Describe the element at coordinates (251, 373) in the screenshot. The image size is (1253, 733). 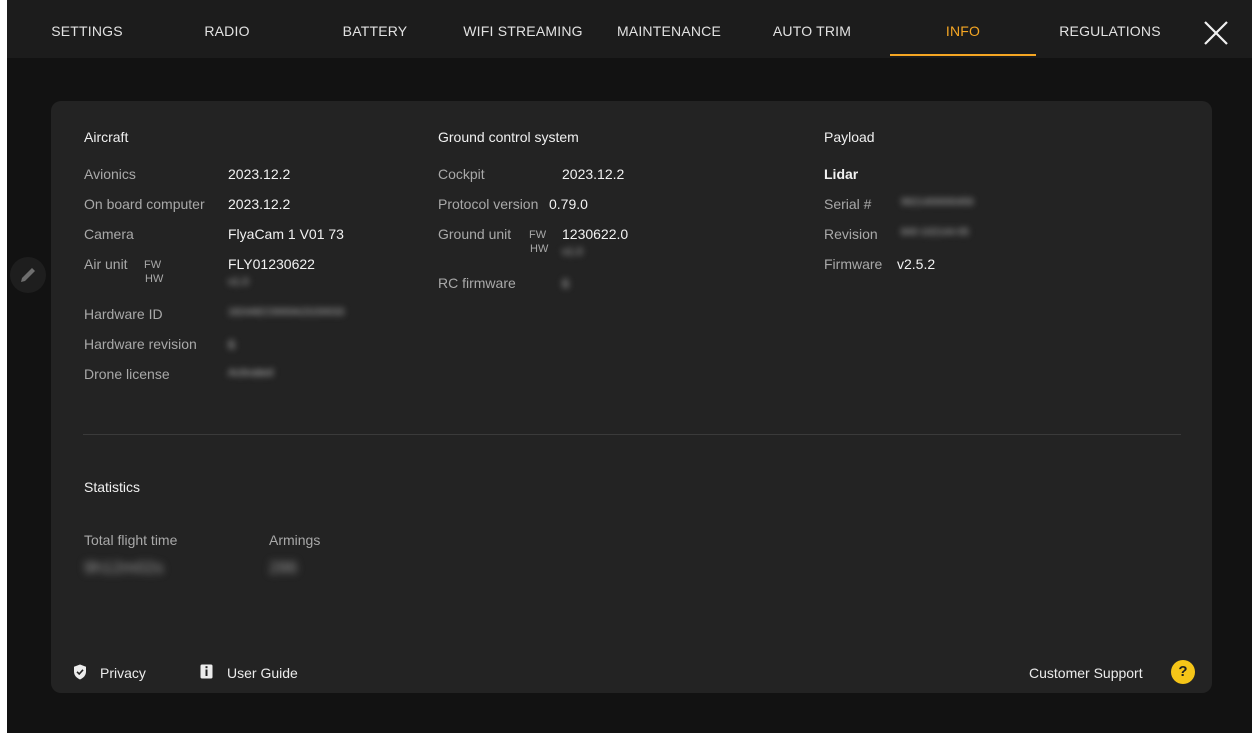
I see `drone-license-value: Activated` at that location.